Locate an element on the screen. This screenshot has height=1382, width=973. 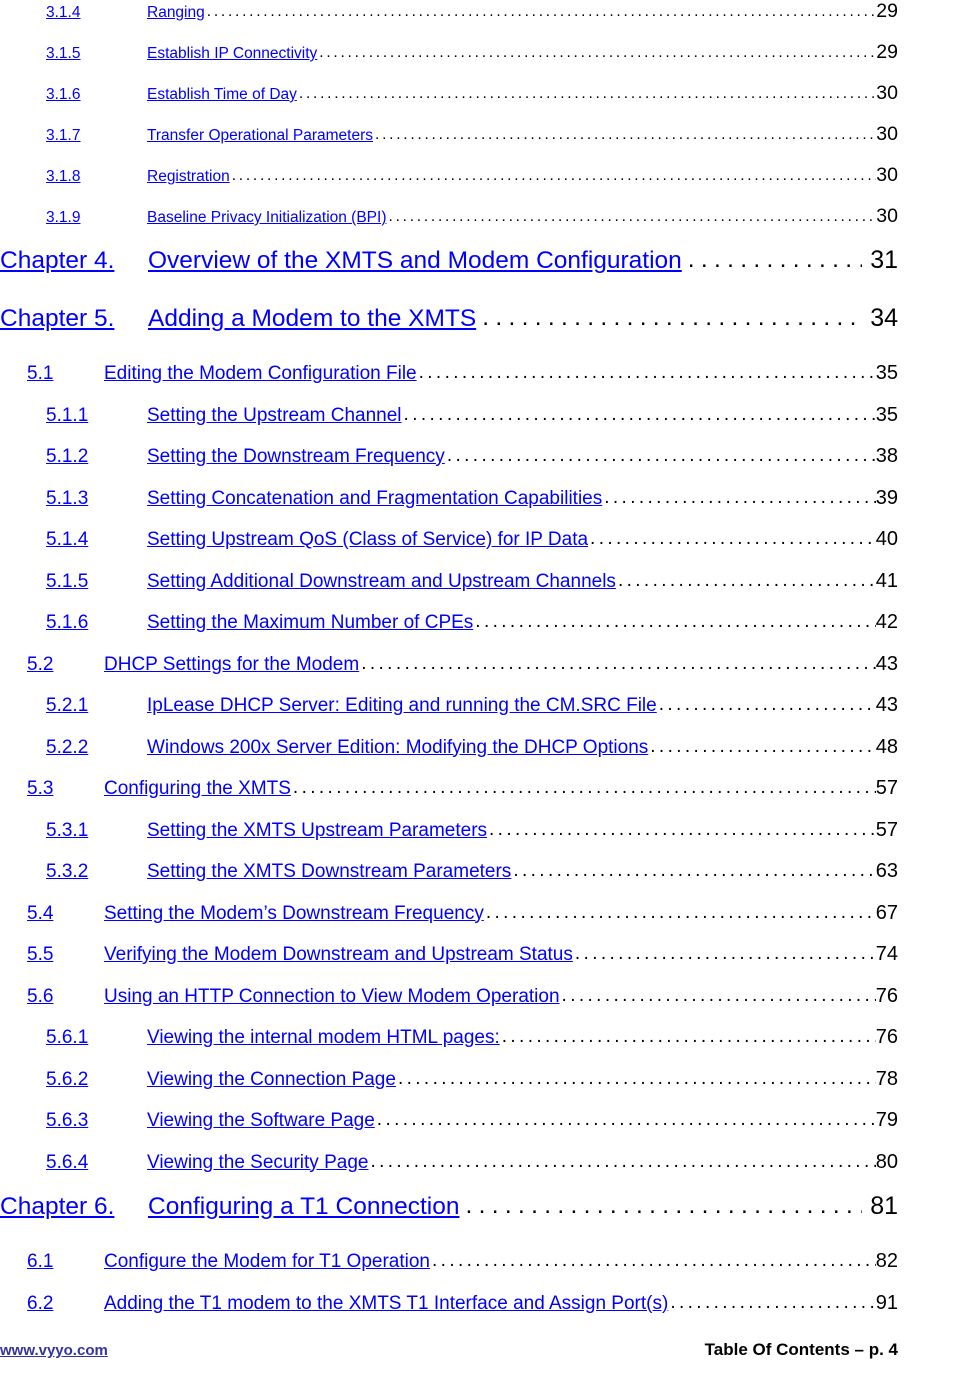
toc-entry: 5.6.2Viewing the Connection Page 78 is located at coordinates (449, 1089).